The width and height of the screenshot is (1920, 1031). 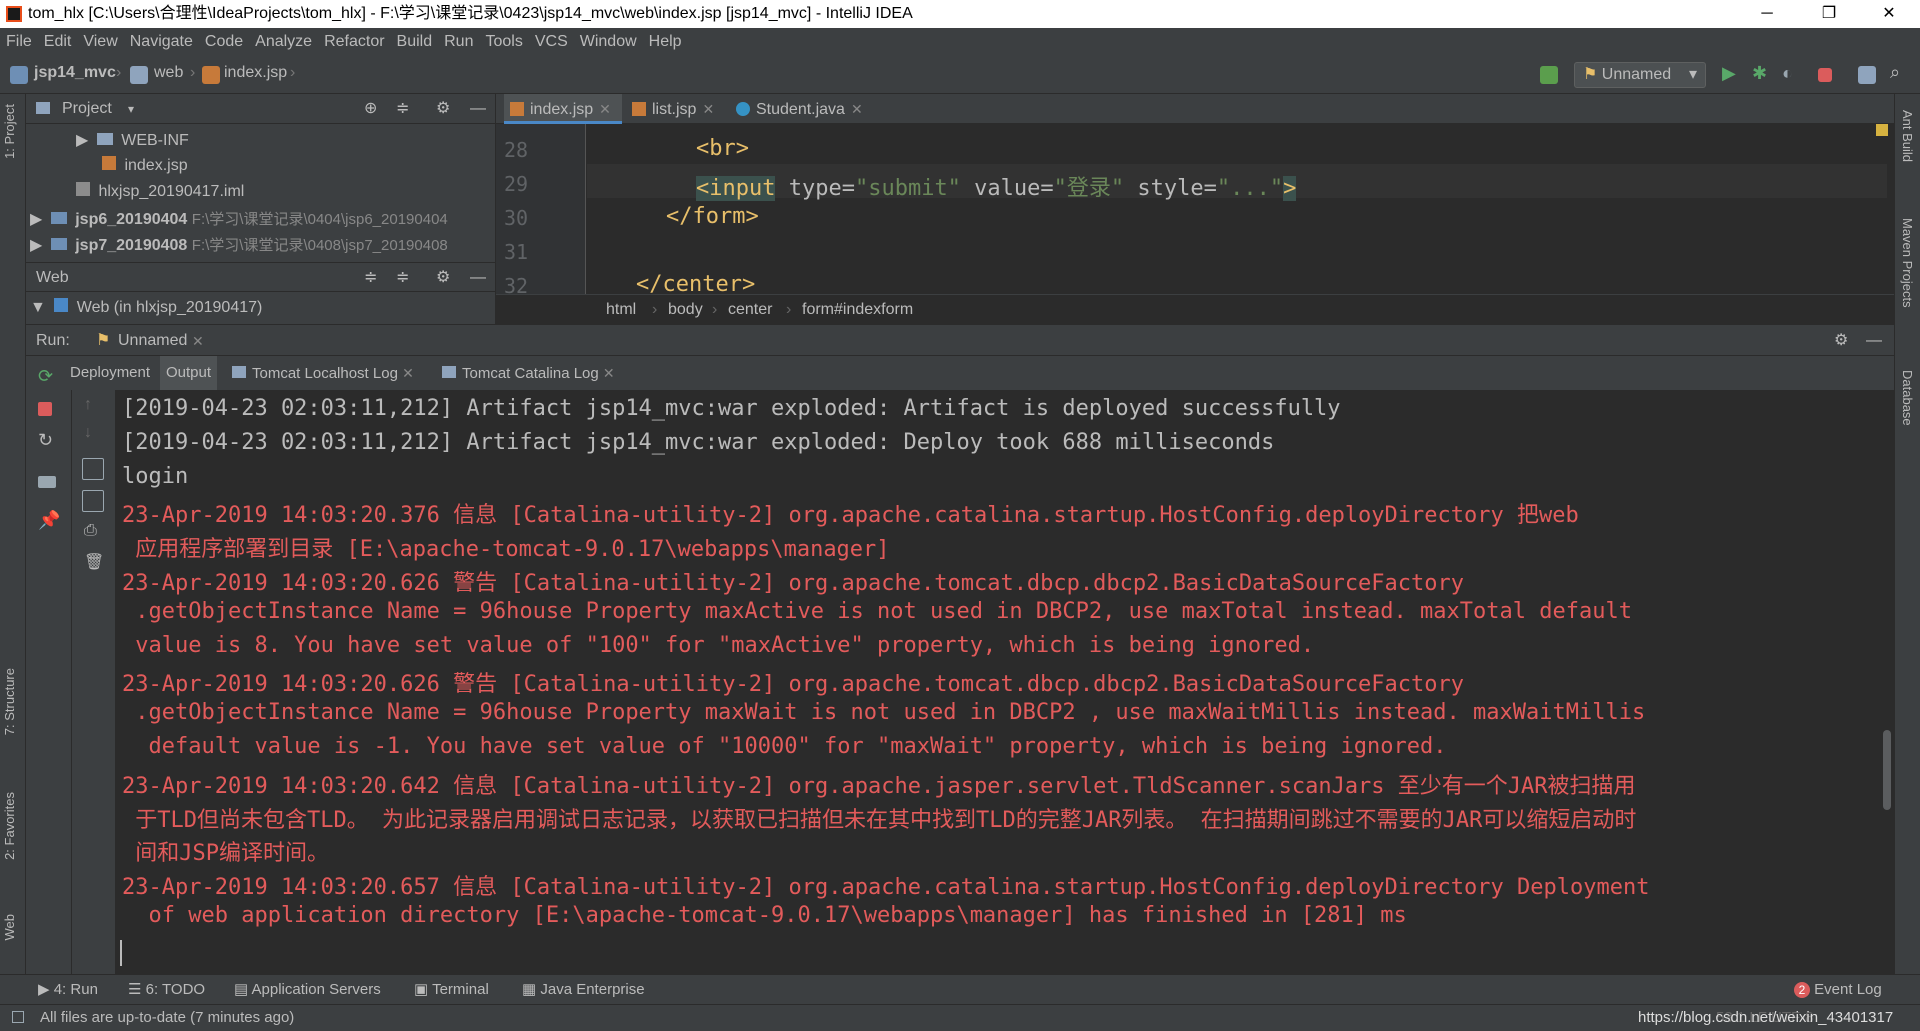 I want to click on update-icon: ↻, so click(x=47, y=440).